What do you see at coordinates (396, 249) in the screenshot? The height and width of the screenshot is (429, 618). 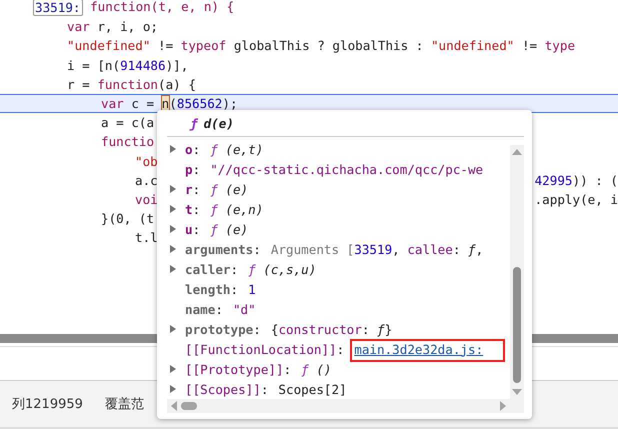 I see `property-value: ,` at bounding box center [396, 249].